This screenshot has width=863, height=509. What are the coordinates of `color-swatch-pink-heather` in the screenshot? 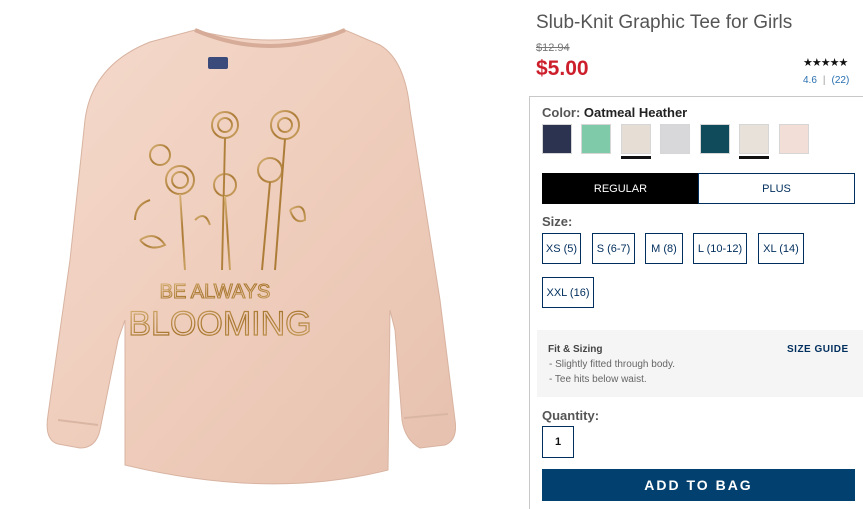 It's located at (794, 139).